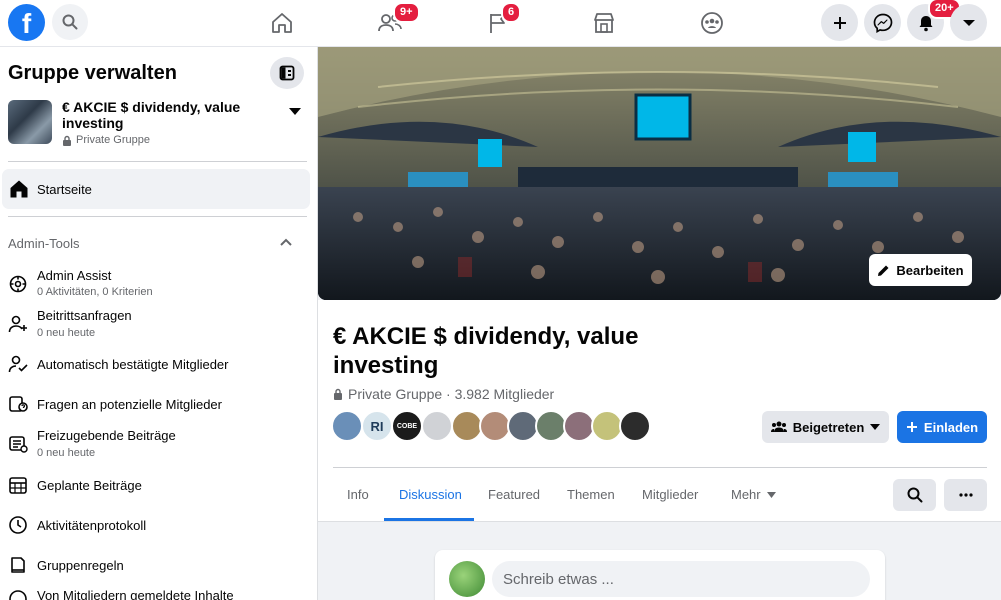  What do you see at coordinates (883, 270) in the screenshot?
I see `pencil-icon` at bounding box center [883, 270].